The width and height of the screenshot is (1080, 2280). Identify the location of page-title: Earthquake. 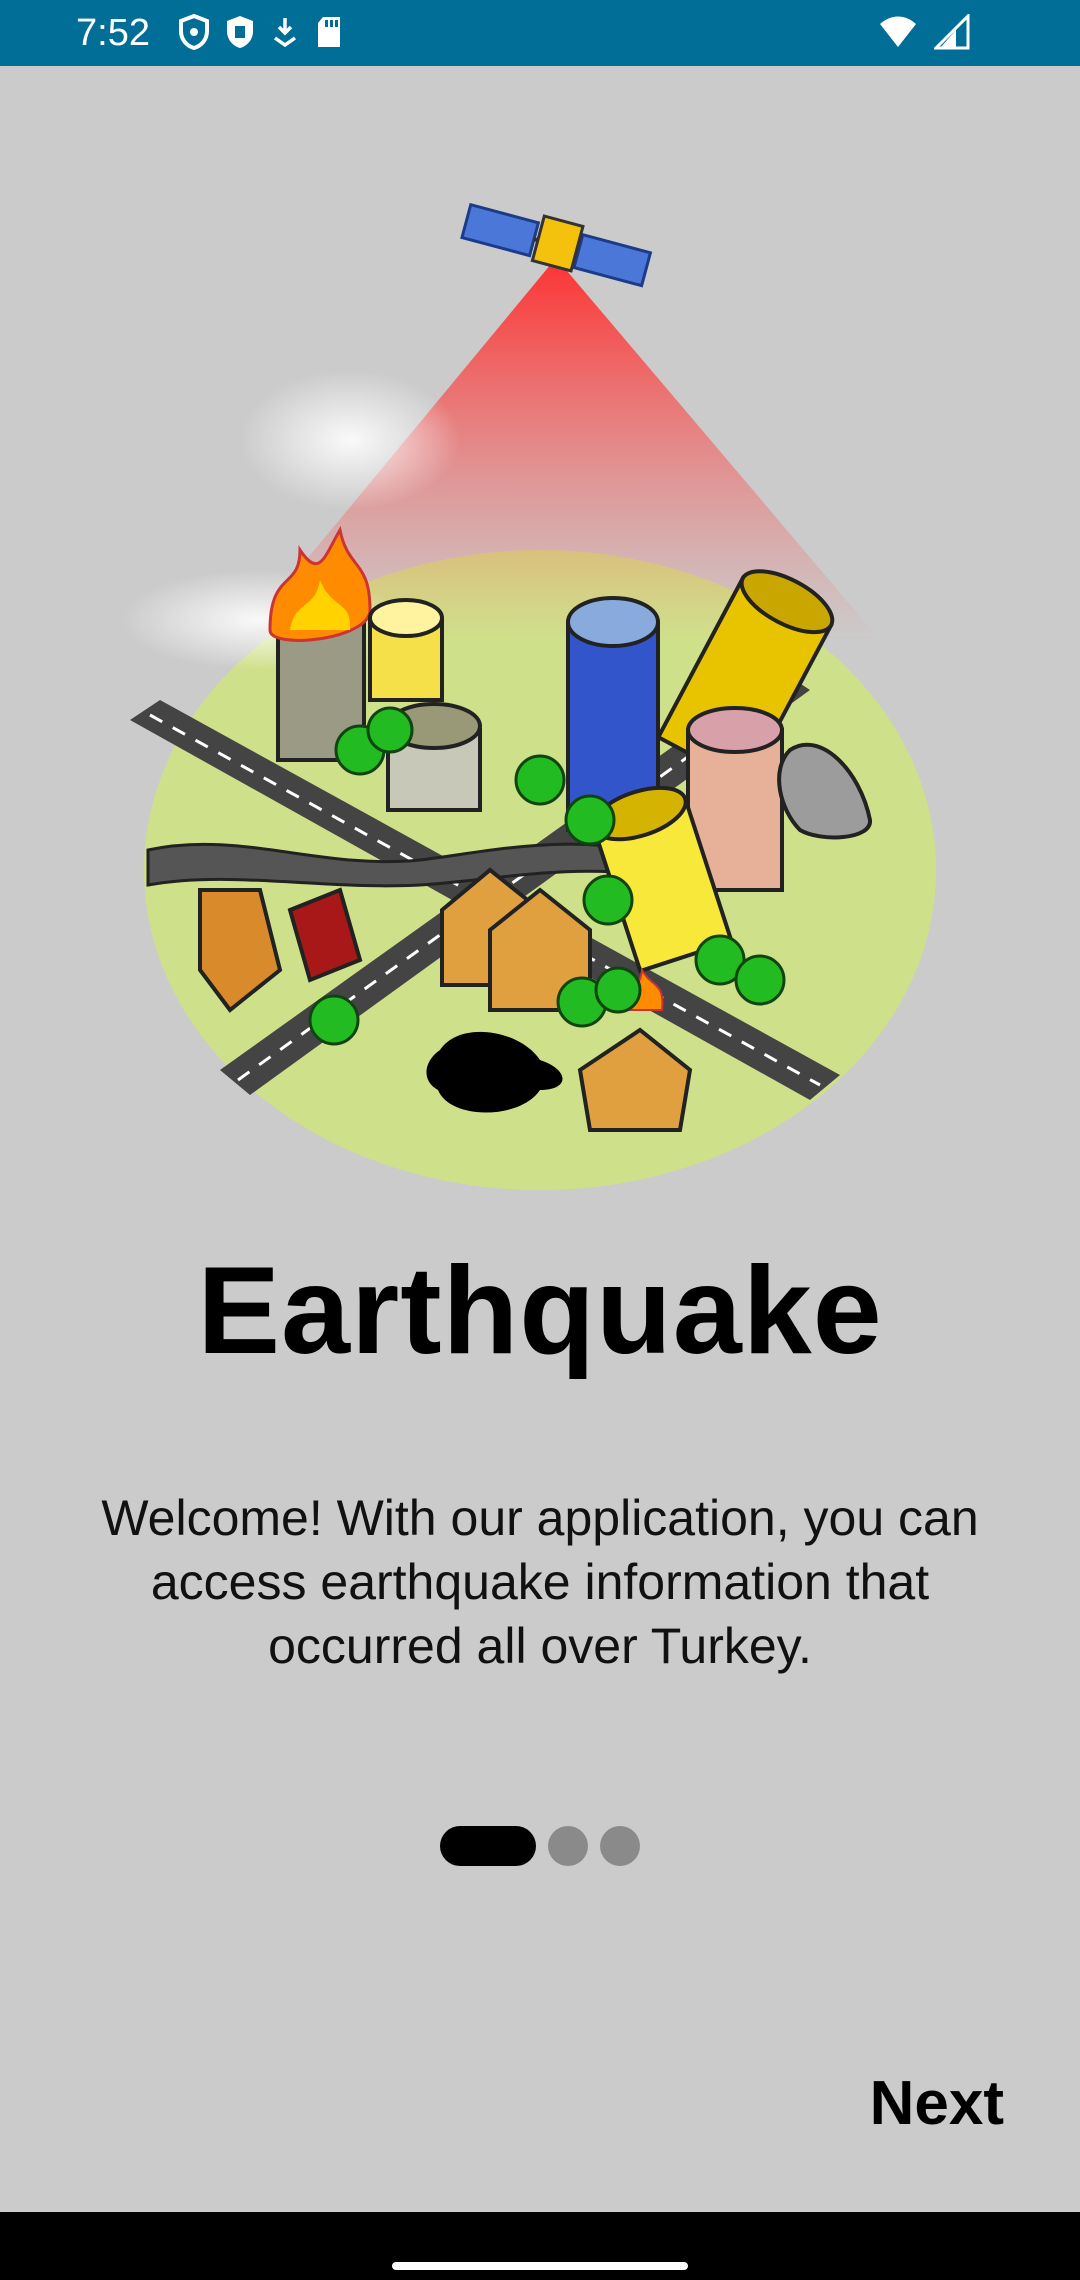
(540, 1311).